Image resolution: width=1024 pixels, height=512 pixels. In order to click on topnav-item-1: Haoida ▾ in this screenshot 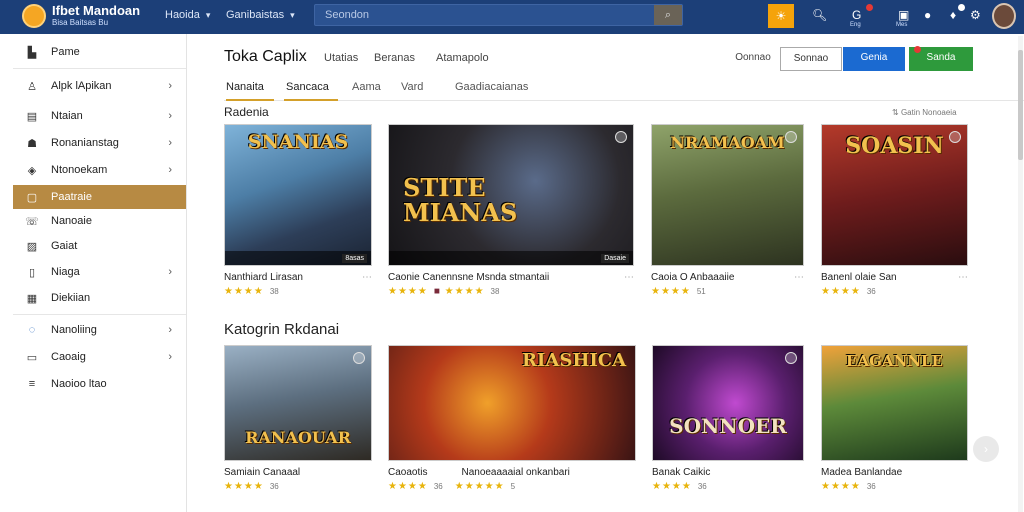, I will do `click(187, 15)`.